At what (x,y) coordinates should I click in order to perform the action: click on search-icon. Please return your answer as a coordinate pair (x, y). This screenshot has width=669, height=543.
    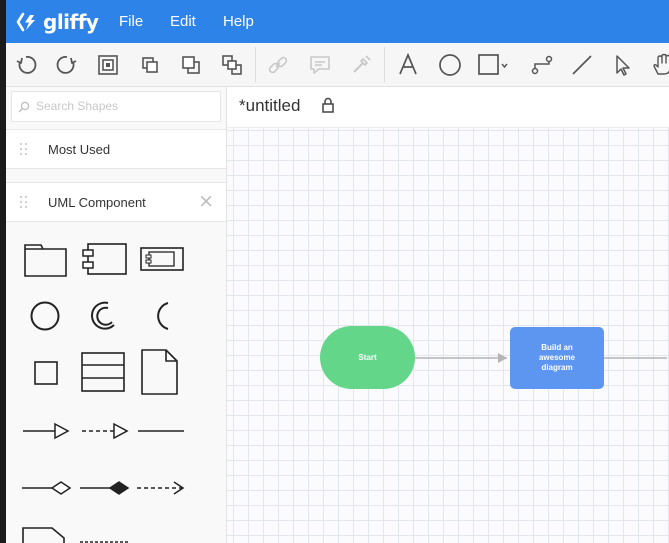
    Looking at the image, I should click on (24, 107).